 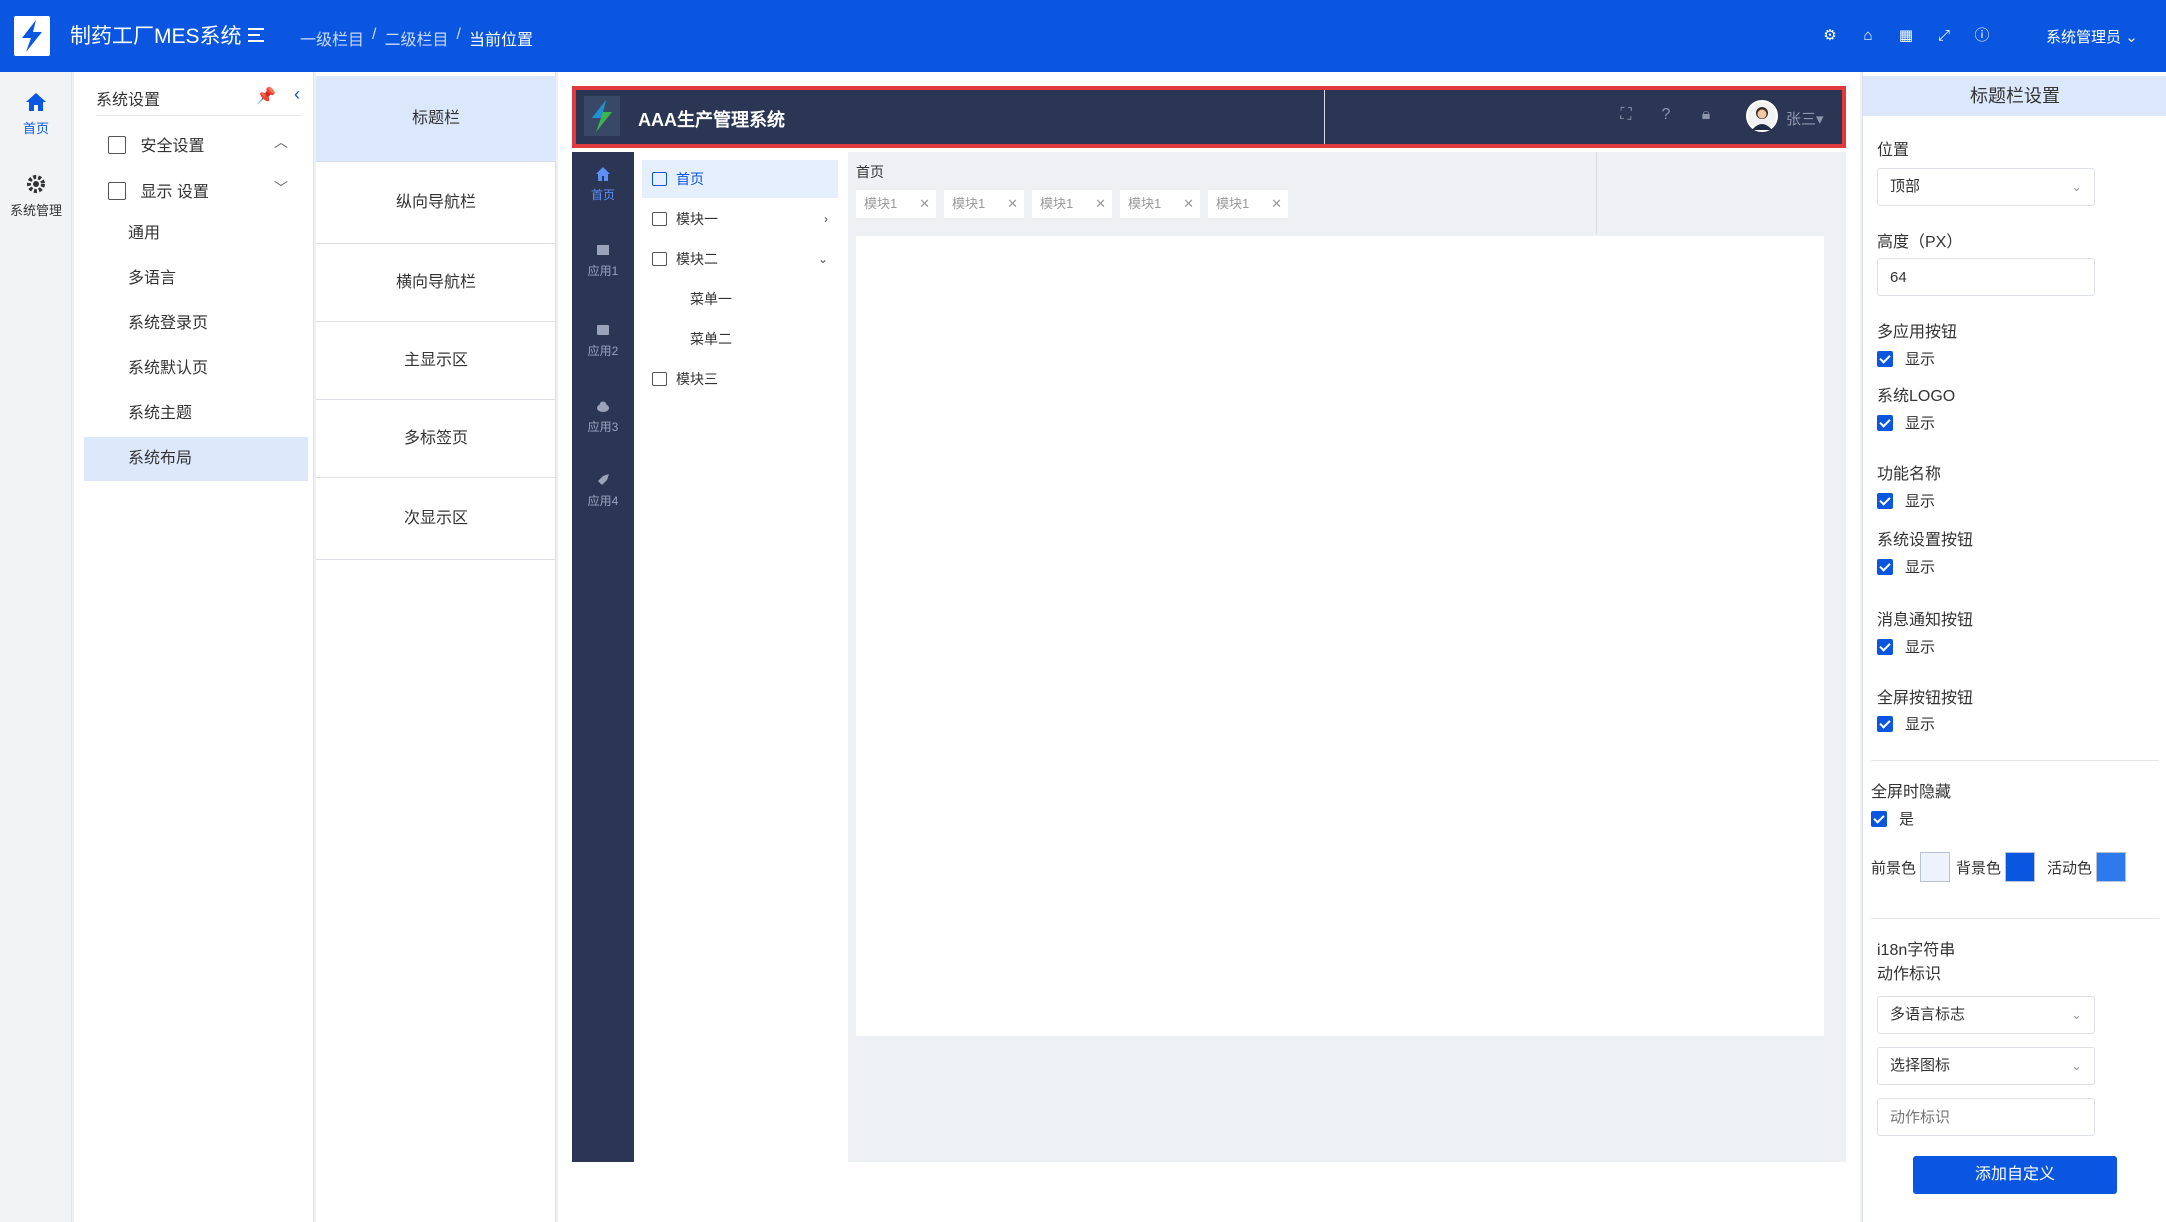 What do you see at coordinates (297, 94) in the screenshot?
I see `collapse-icon: ‹` at bounding box center [297, 94].